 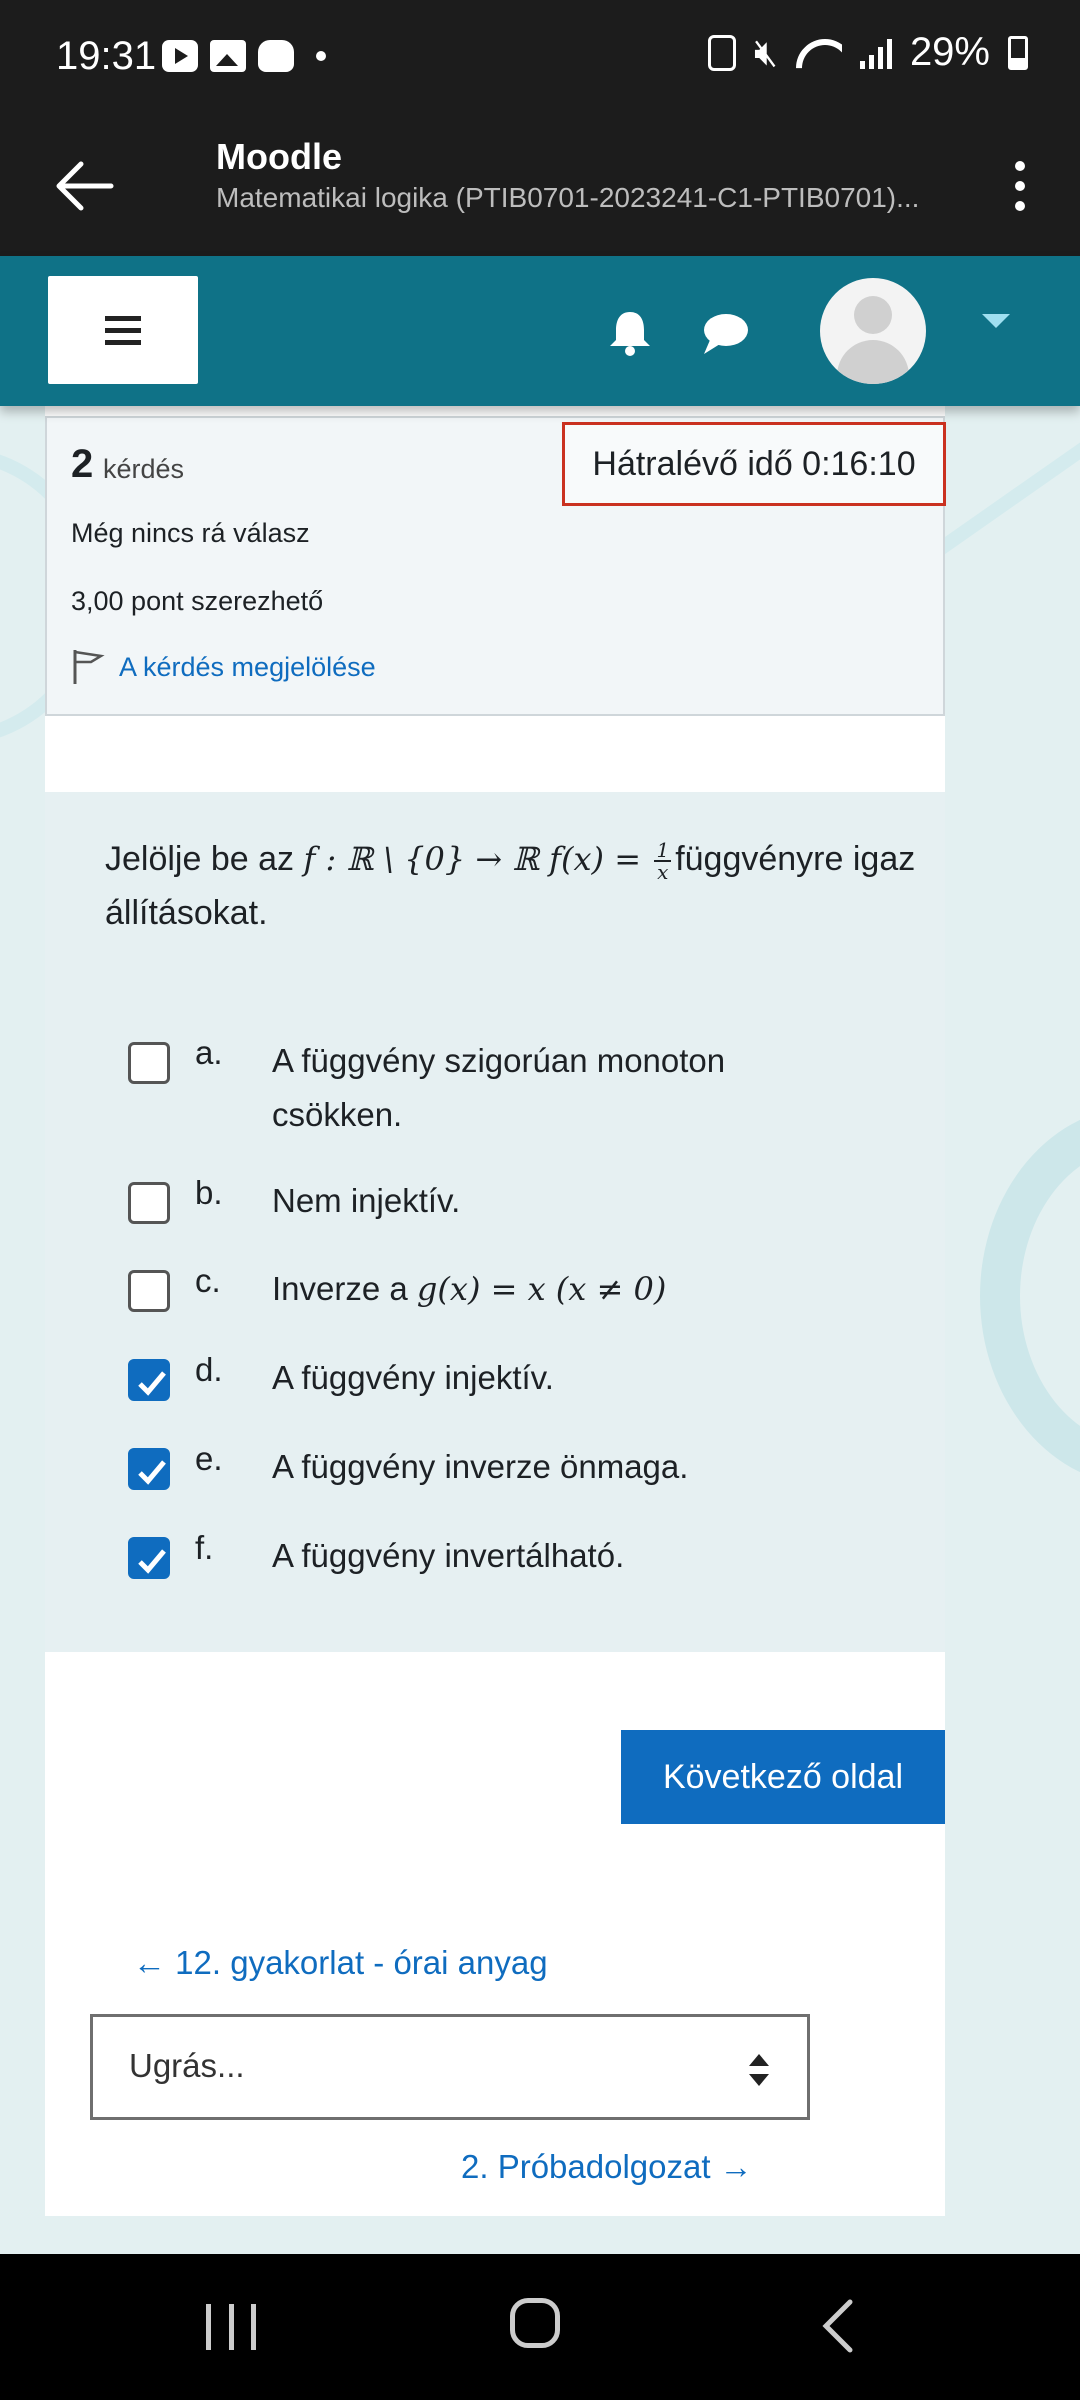 I want to click on chat-icon, so click(x=726, y=334).